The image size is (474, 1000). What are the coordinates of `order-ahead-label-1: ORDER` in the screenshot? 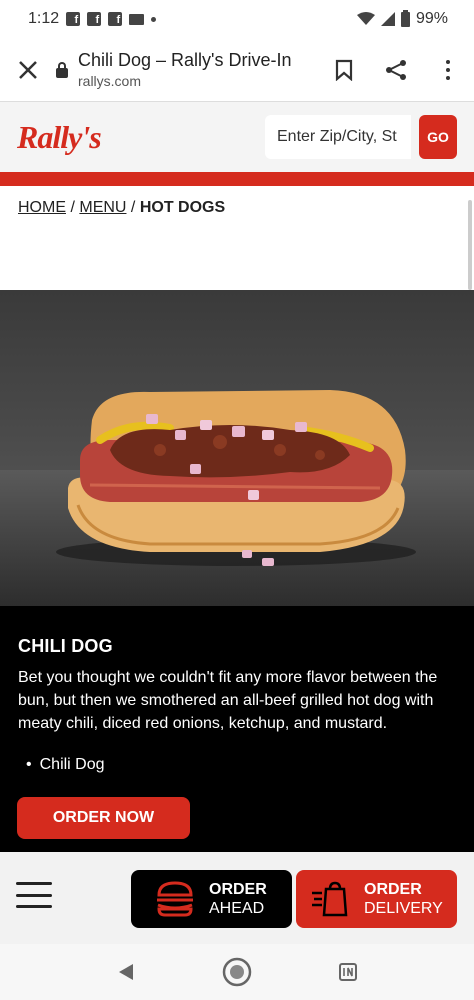 It's located at (238, 889).